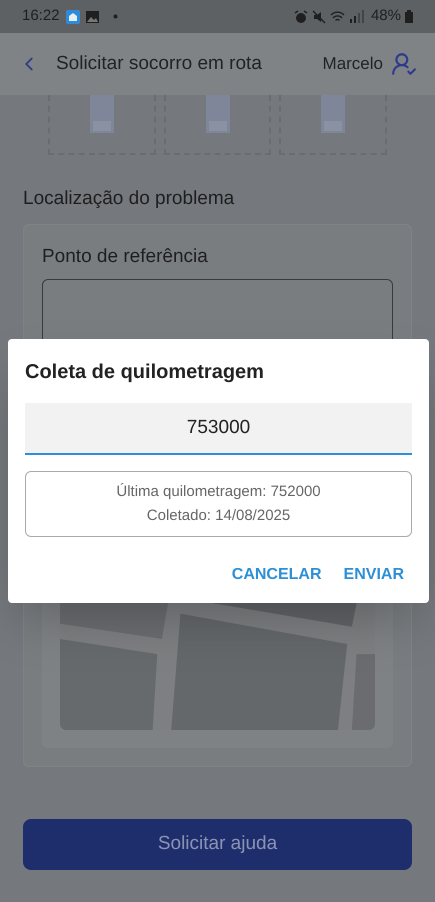  Describe the element at coordinates (128, 198) in the screenshot. I see `section-heading: Localização do problema` at that location.